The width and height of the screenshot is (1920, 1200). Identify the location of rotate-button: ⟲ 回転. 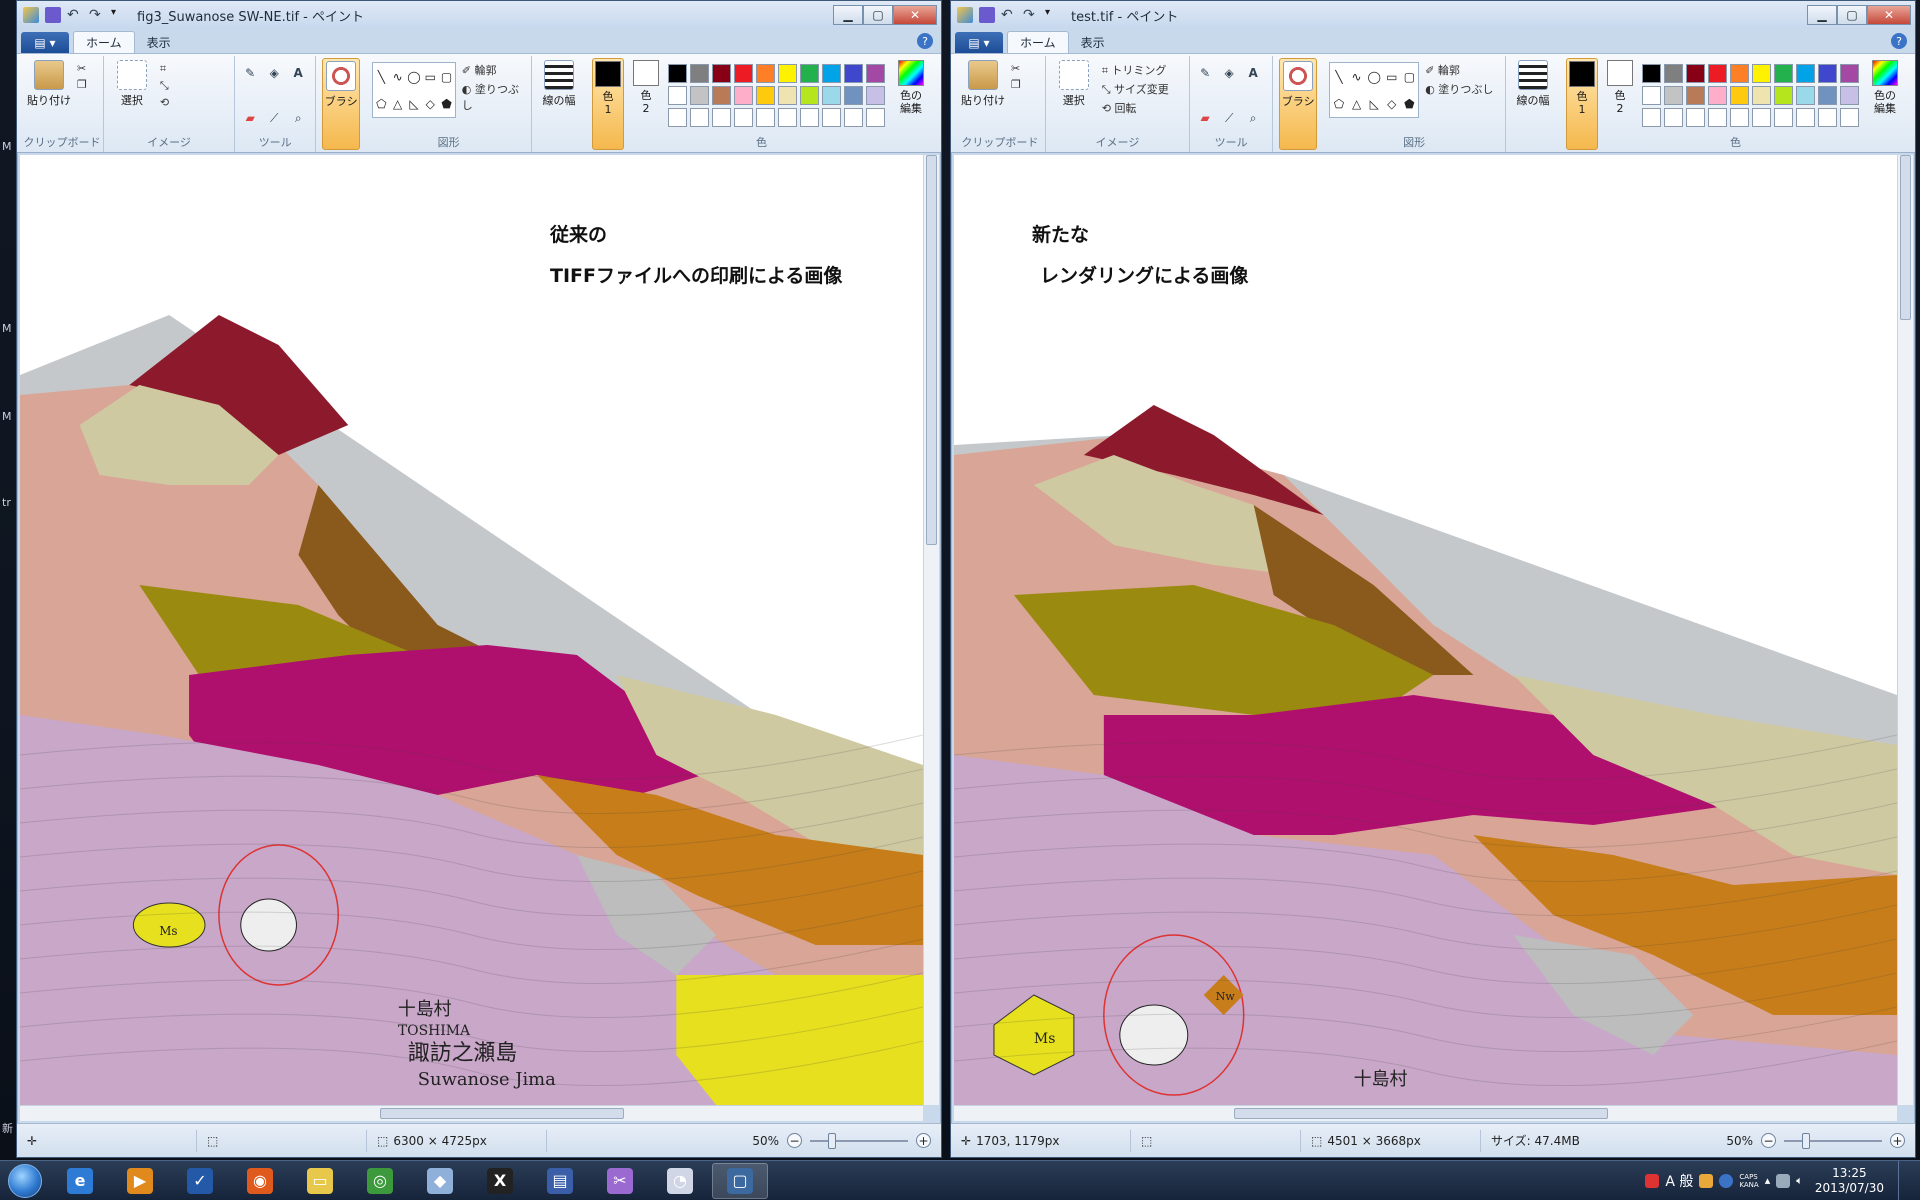
(1135, 108).